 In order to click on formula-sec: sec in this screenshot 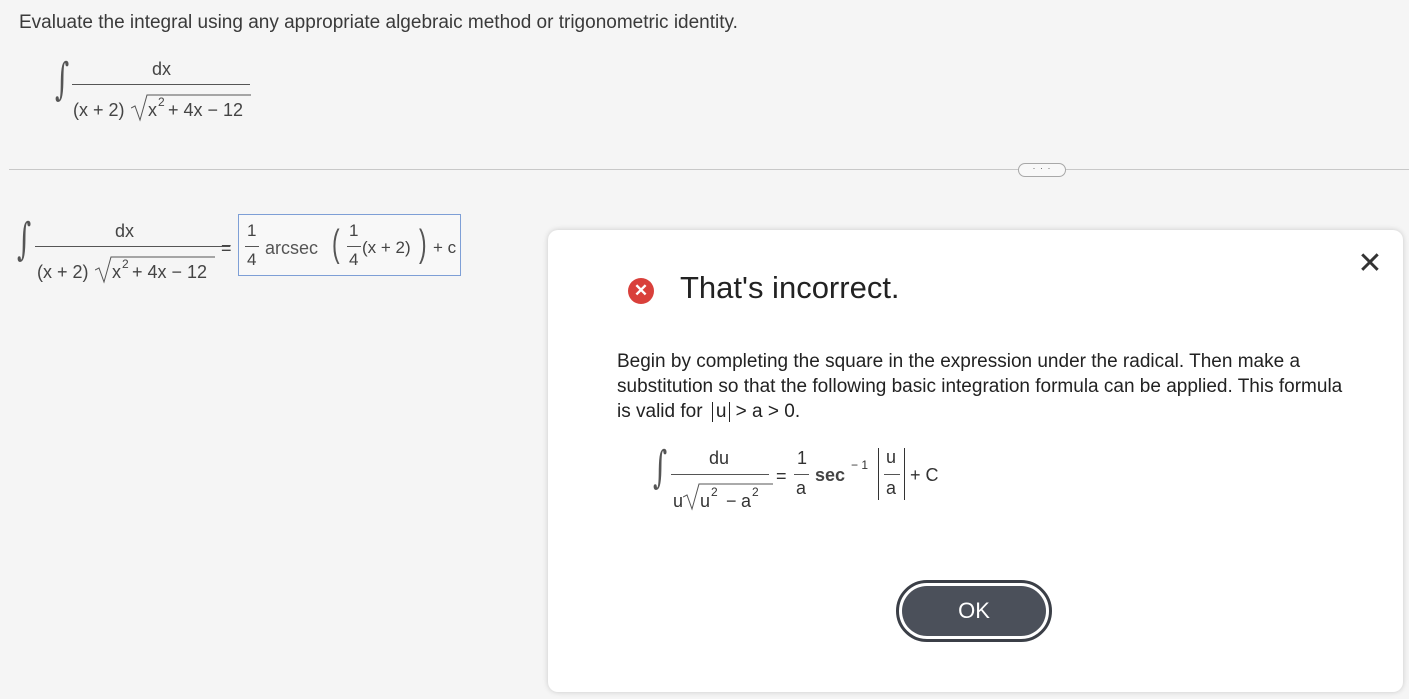, I will do `click(830, 475)`.